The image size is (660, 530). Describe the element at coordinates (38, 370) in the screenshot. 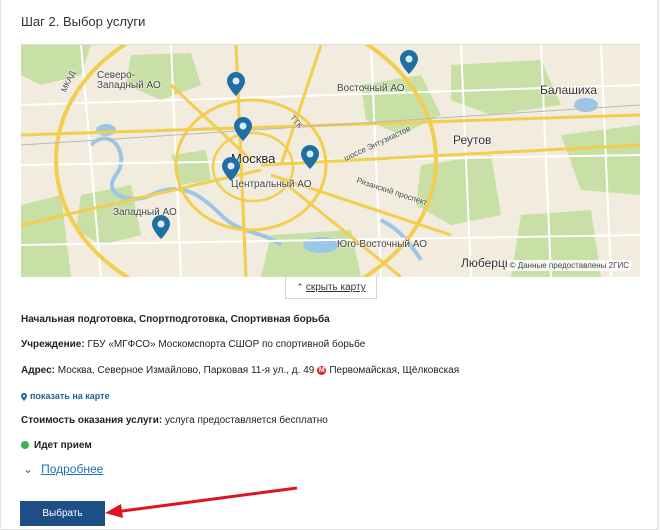

I see `address-label: Адрес:` at that location.